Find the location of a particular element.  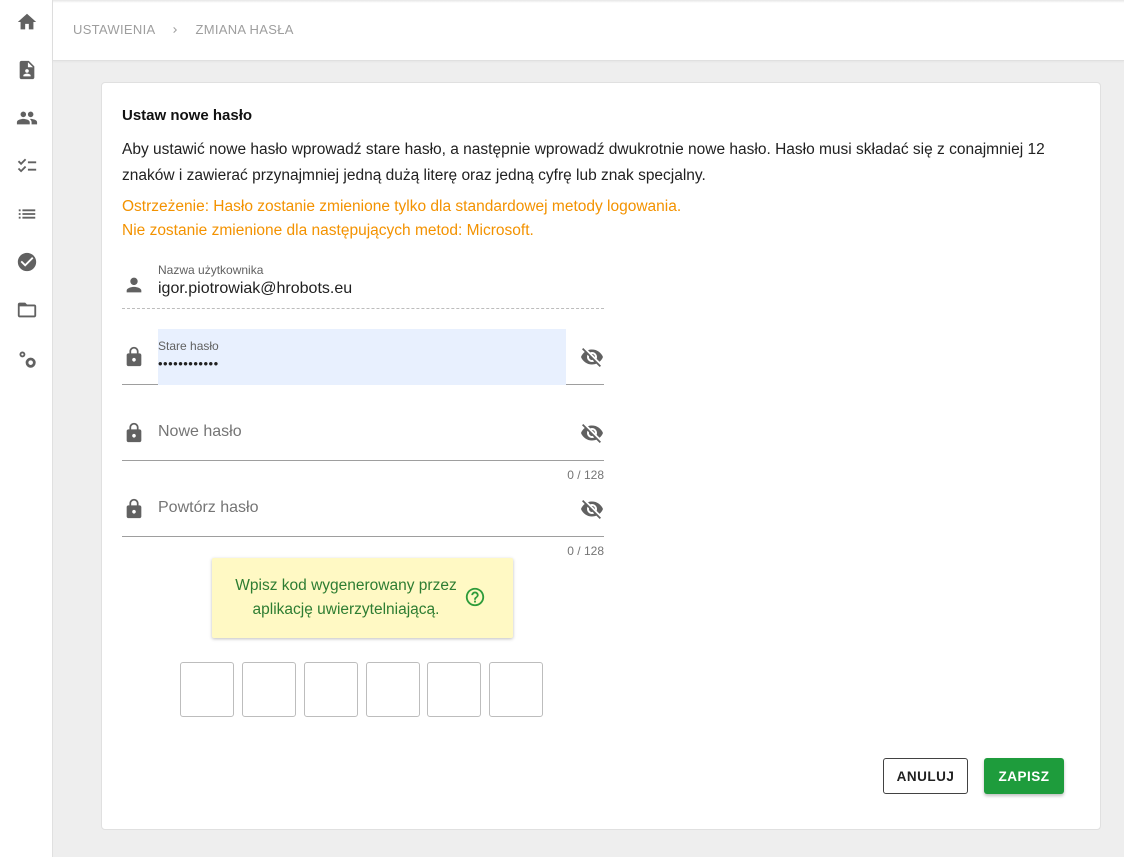

people-icon is located at coordinates (27, 118).